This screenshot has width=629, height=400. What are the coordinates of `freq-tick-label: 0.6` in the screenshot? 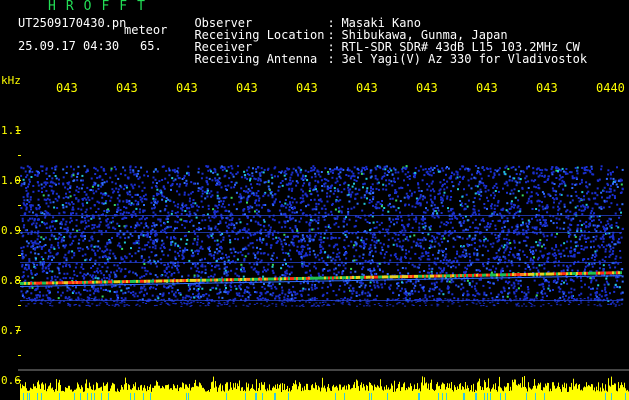 It's located at (11, 380).